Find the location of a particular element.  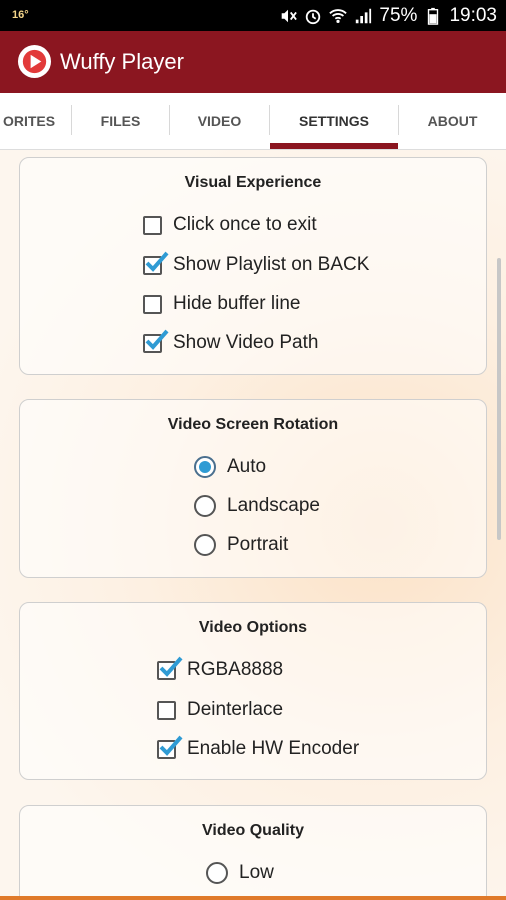

deinterlace-option: Deinterlace is located at coordinates (220, 710).